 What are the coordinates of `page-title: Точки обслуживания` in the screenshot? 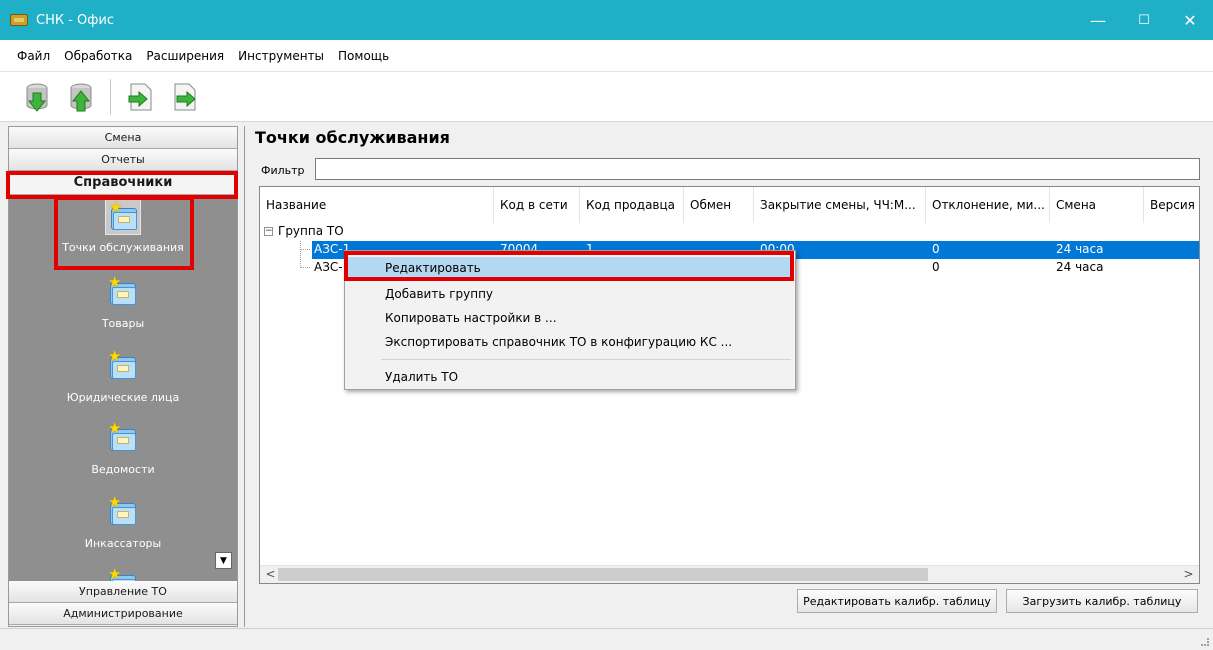 It's located at (352, 137).